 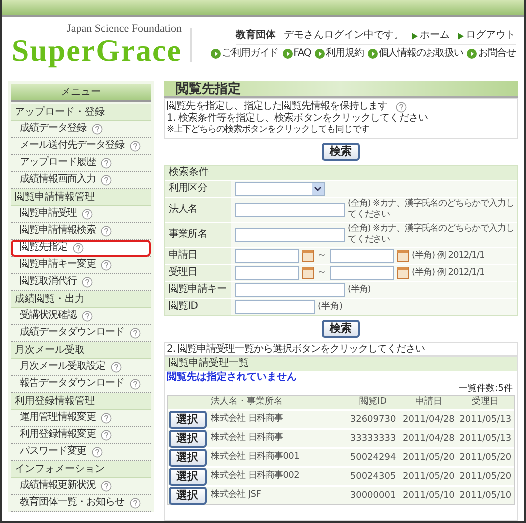 I want to click on conditions-title: 検索条件, so click(x=341, y=173).